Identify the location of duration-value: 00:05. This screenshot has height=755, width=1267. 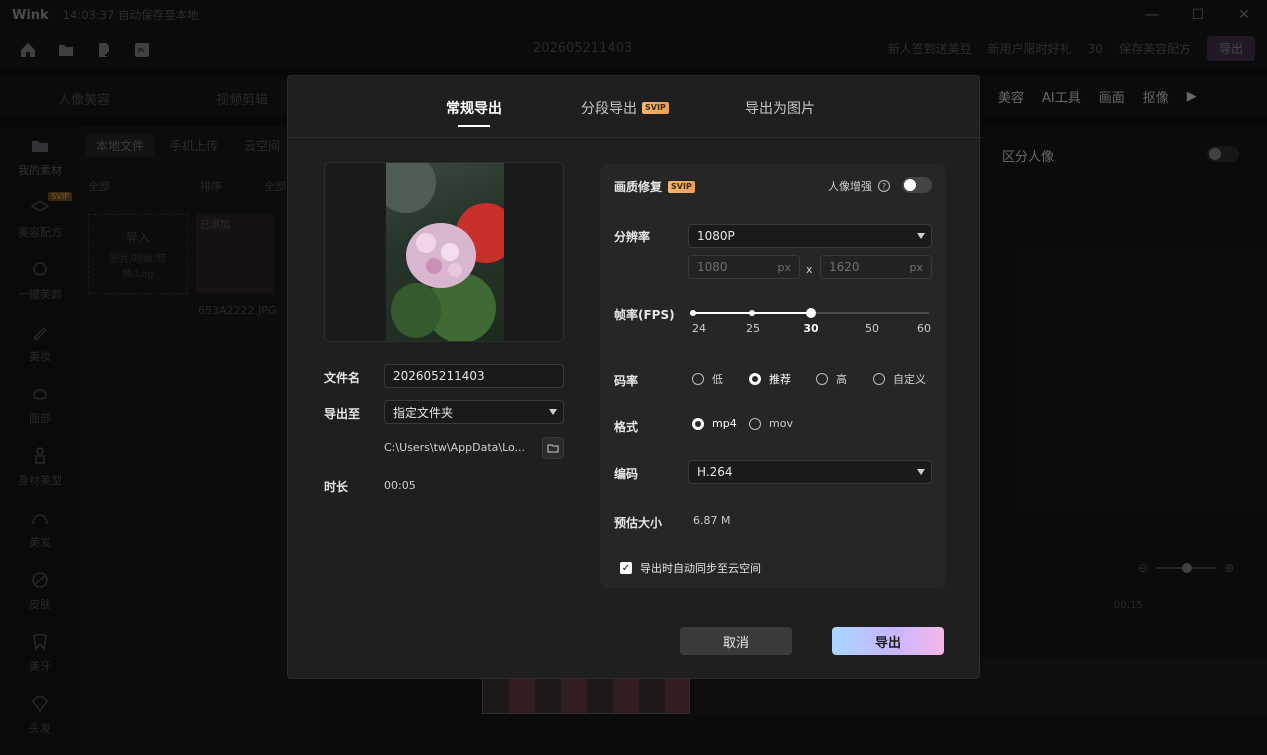
(400, 485).